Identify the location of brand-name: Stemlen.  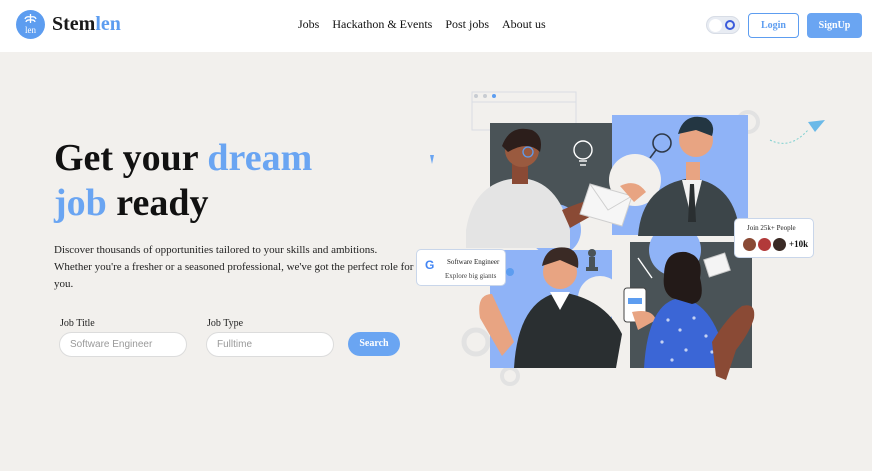
(86, 24).